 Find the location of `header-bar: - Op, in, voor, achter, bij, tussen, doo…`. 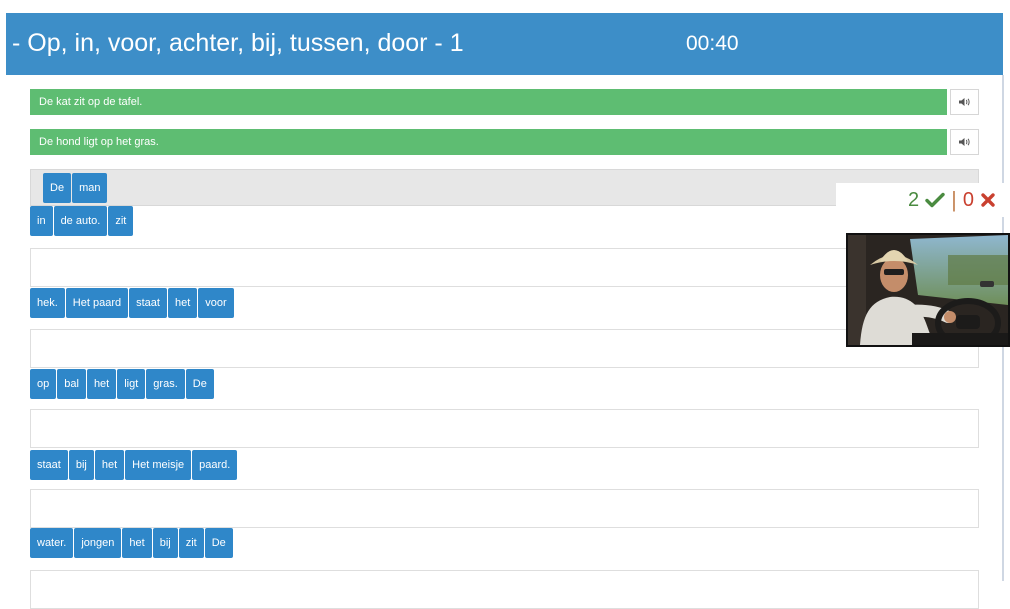

header-bar: - Op, in, voor, achter, bij, tussen, doo… is located at coordinates (504, 44).